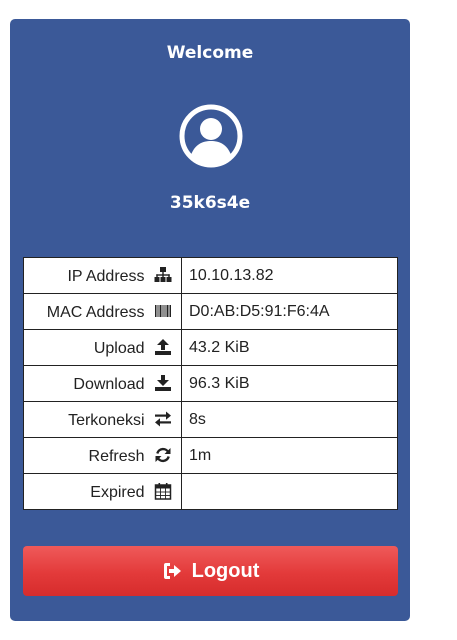 The width and height of the screenshot is (457, 640). I want to click on ip-address-value: 10.10.13.82, so click(289, 275).